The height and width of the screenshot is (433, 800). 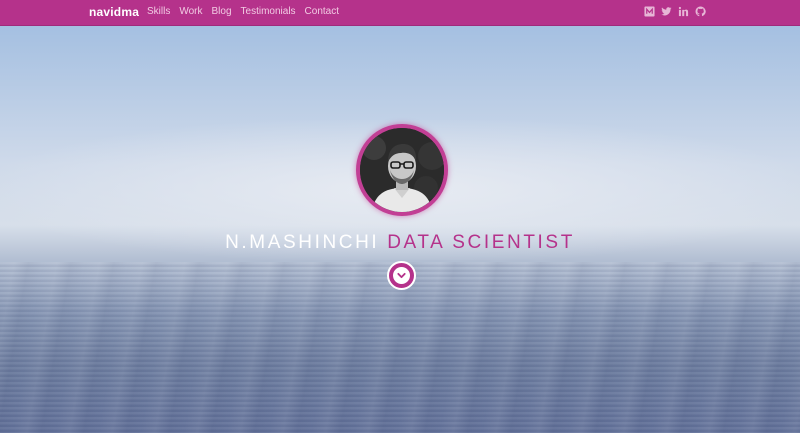 What do you see at coordinates (302, 242) in the screenshot?
I see `hero-name: N.MASHINCHI` at bounding box center [302, 242].